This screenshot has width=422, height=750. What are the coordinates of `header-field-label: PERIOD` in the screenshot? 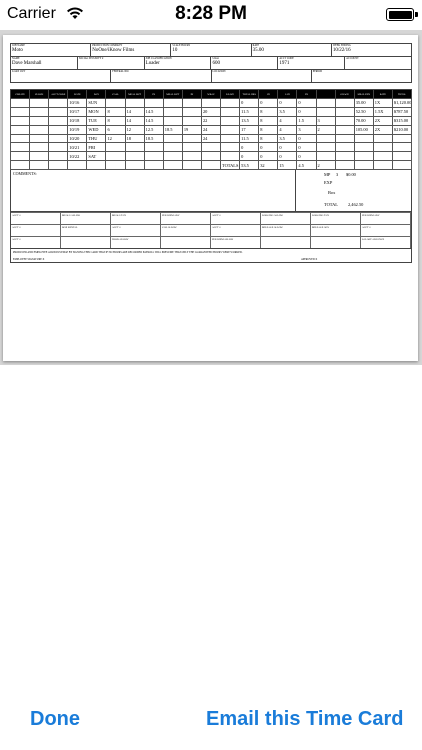 It's located at (317, 71).